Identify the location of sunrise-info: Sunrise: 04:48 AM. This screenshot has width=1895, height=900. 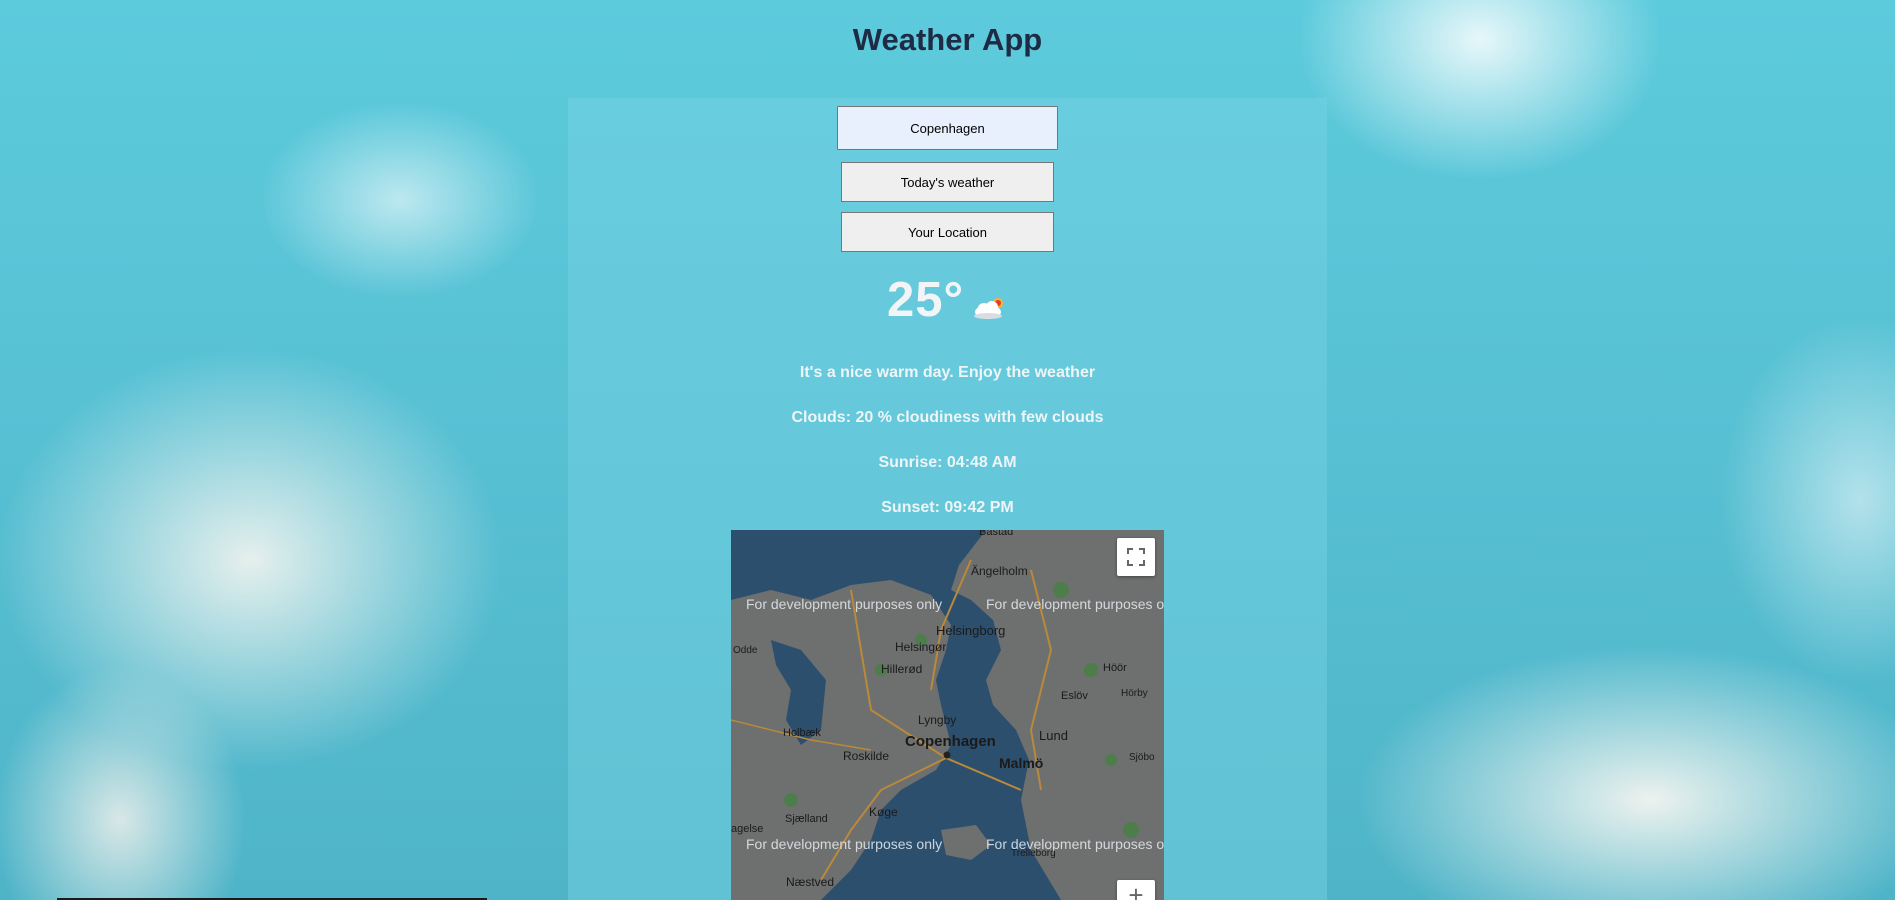
(947, 462).